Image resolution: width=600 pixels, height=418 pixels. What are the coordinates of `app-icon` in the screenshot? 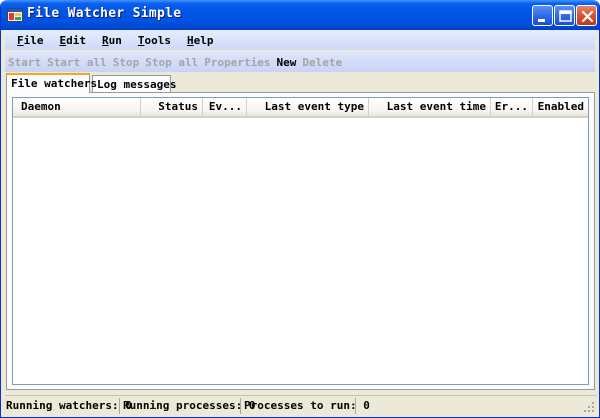 It's located at (15, 15).